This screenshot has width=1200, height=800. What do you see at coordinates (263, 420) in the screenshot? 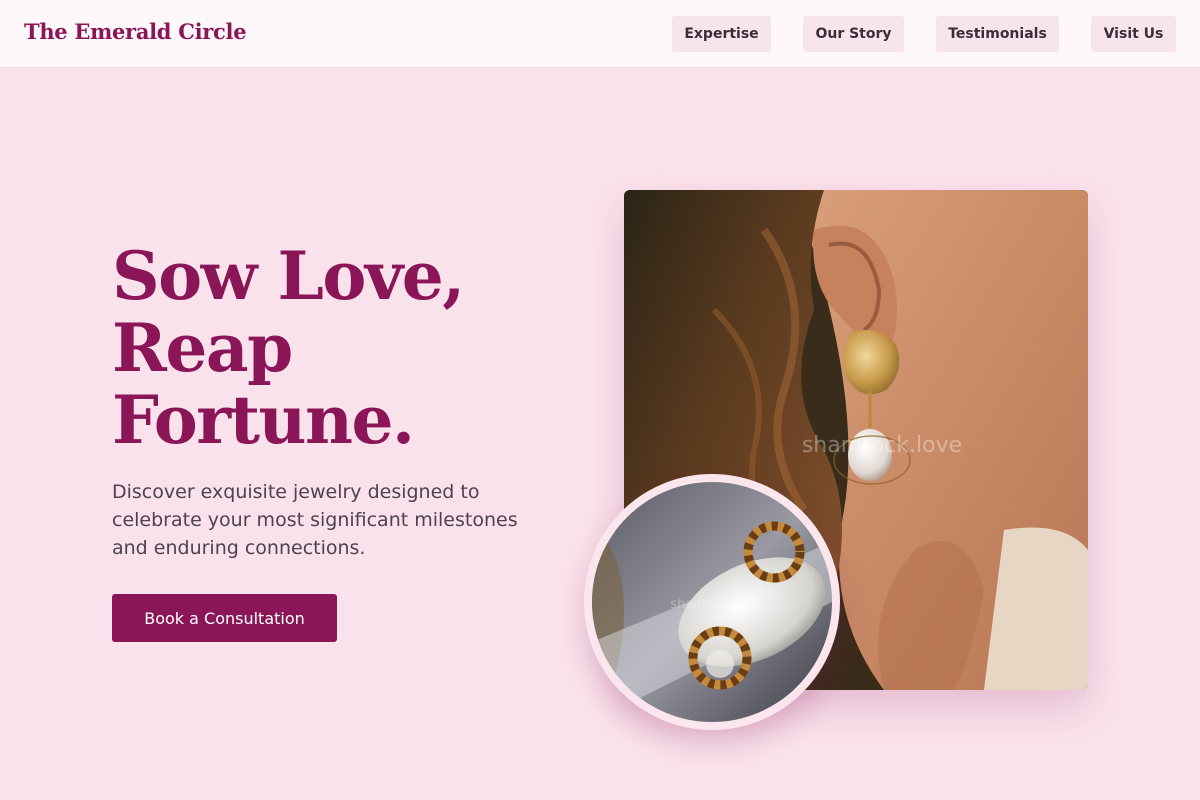
I see `headline-line-3: Fortune.` at bounding box center [263, 420].